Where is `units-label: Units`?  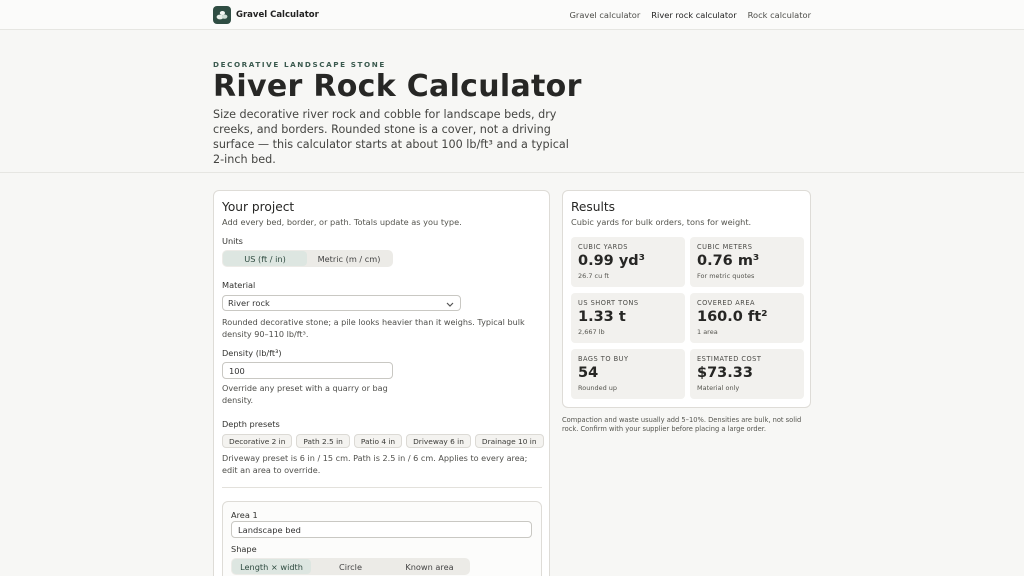 units-label: Units is located at coordinates (232, 241).